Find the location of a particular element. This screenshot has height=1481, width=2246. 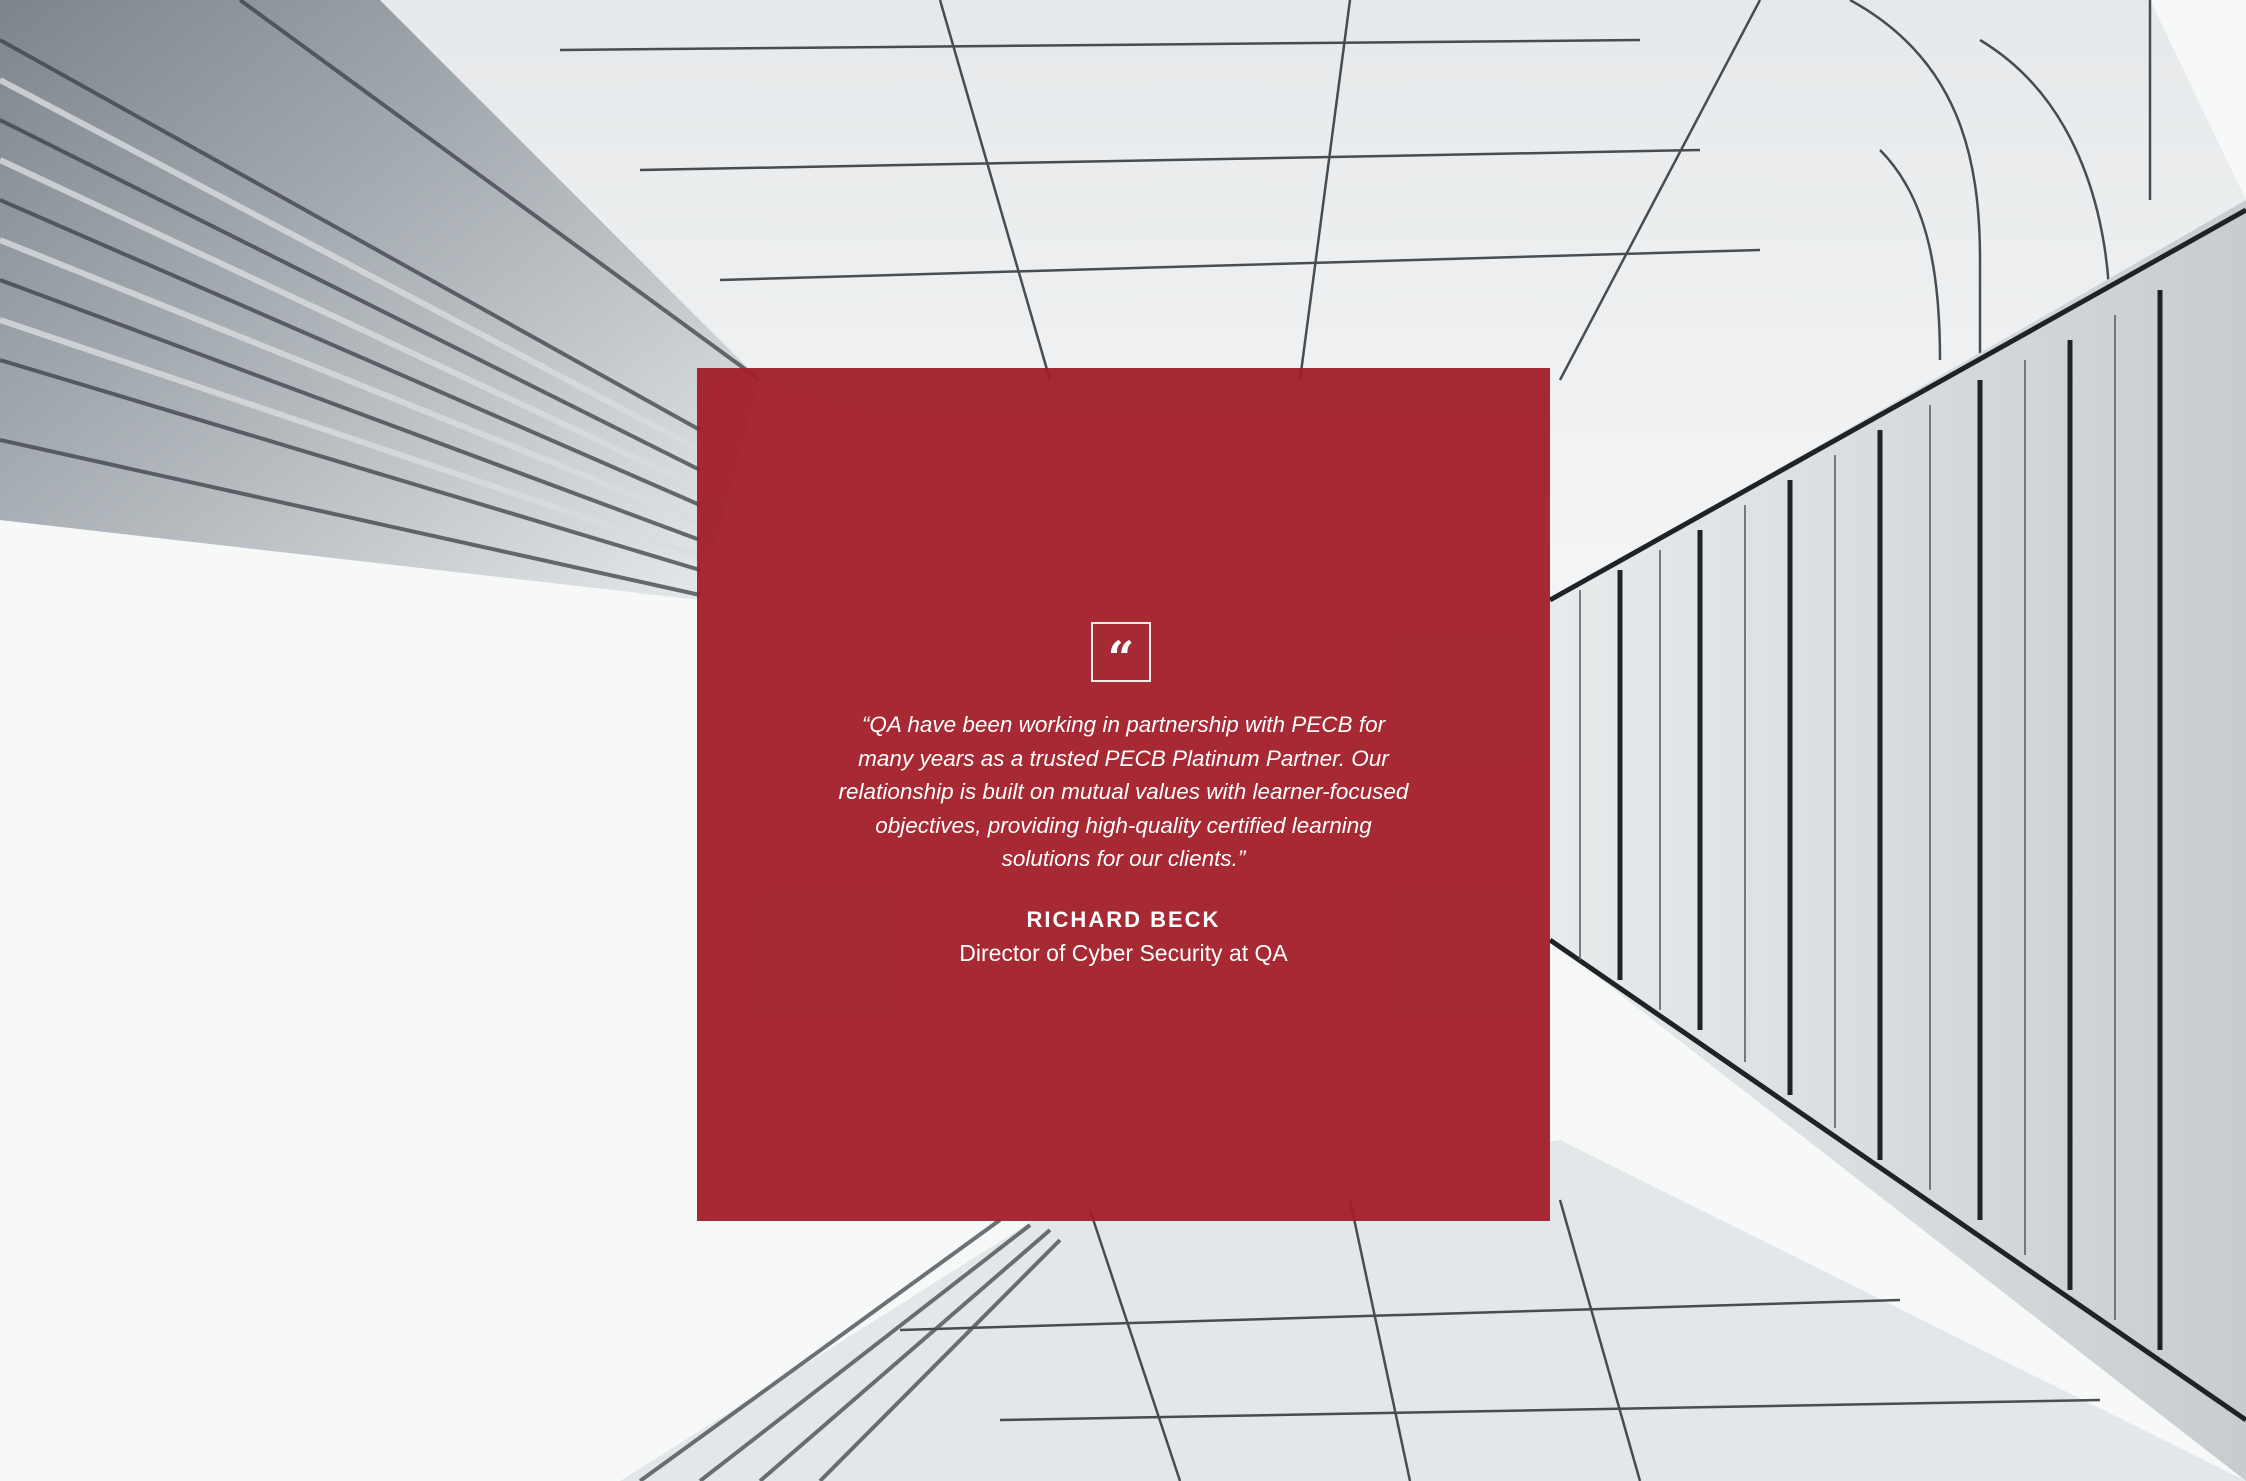

quote-icon: “ is located at coordinates (1121, 653).